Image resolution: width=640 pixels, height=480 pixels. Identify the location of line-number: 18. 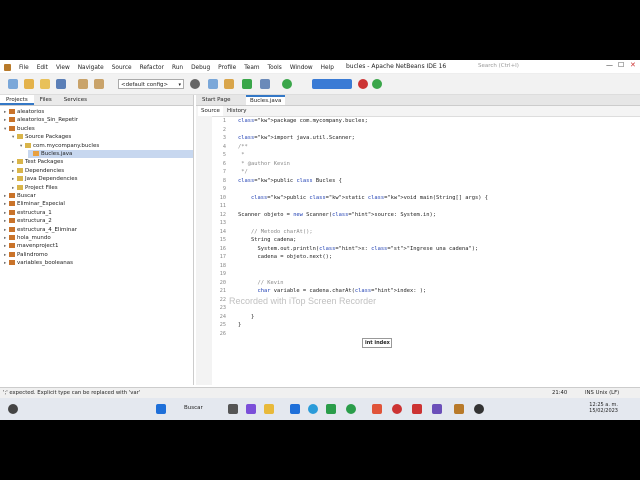
(222, 265).